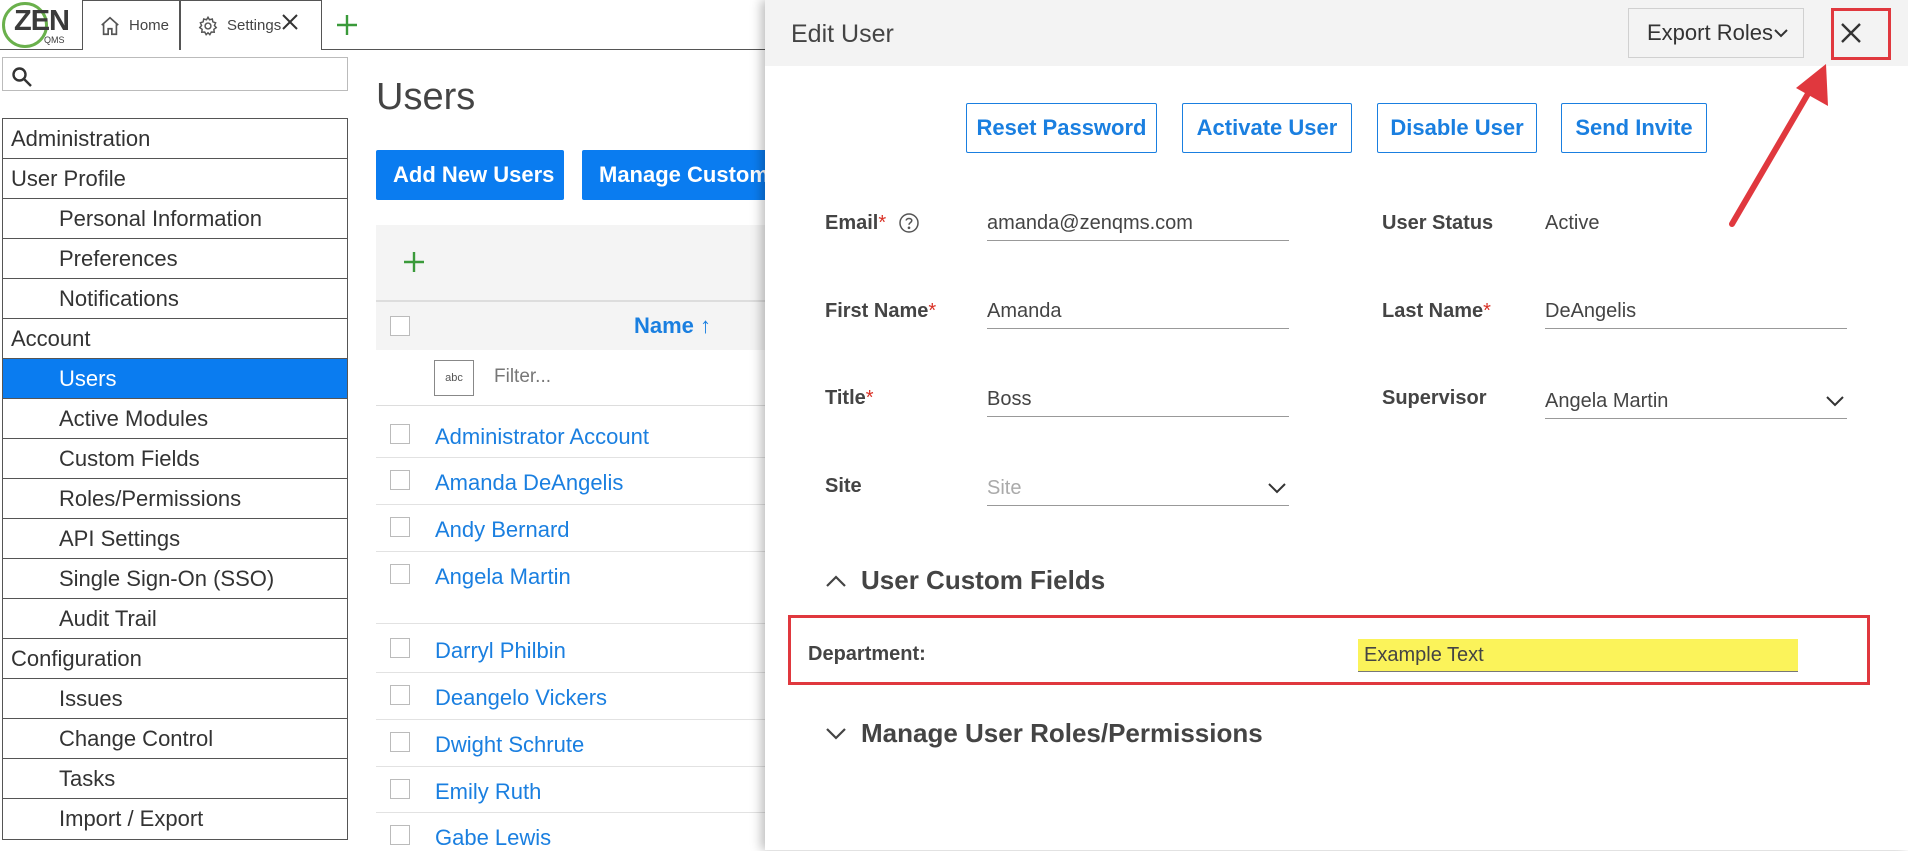 This screenshot has width=1908, height=851. Describe the element at coordinates (175, 499) in the screenshot. I see `nav-item-roles-permissions: Roles/Permissions` at that location.